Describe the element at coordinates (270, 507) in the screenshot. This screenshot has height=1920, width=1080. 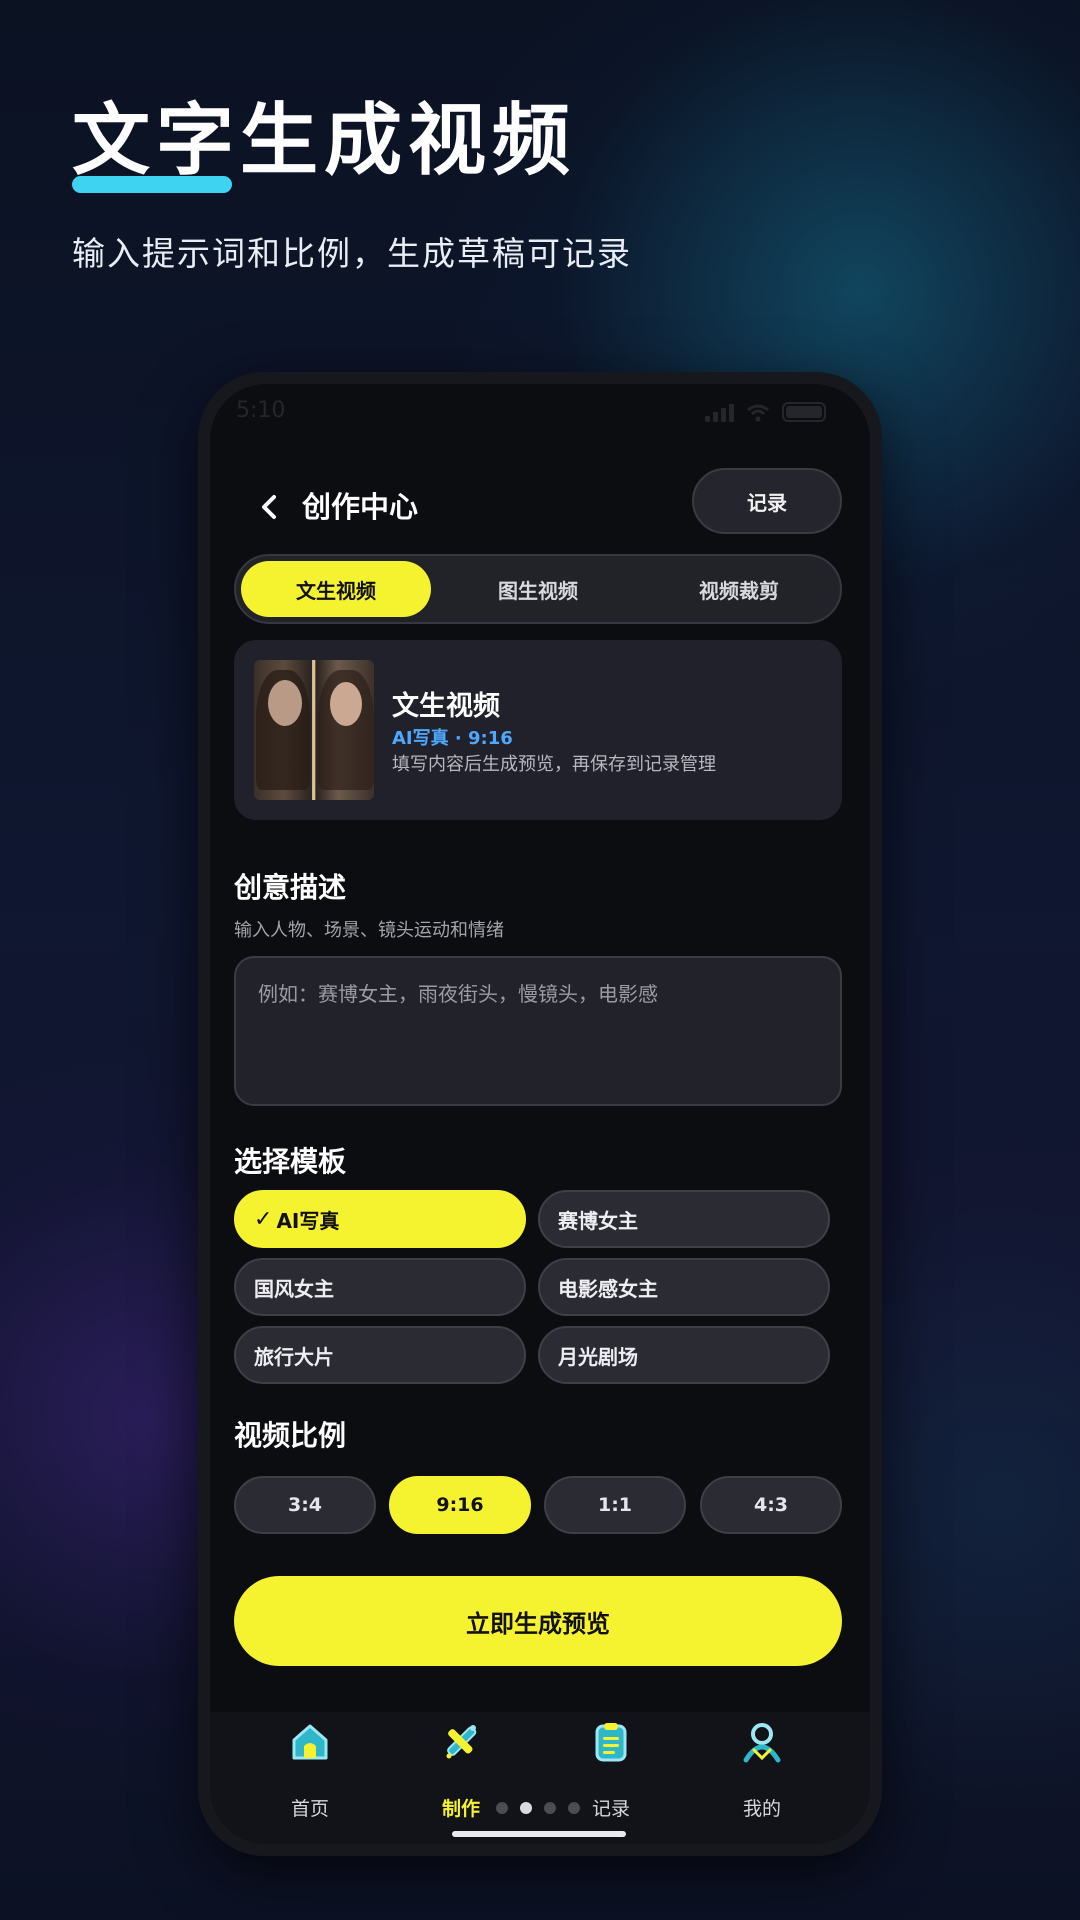
I see `chevron-left-icon` at that location.